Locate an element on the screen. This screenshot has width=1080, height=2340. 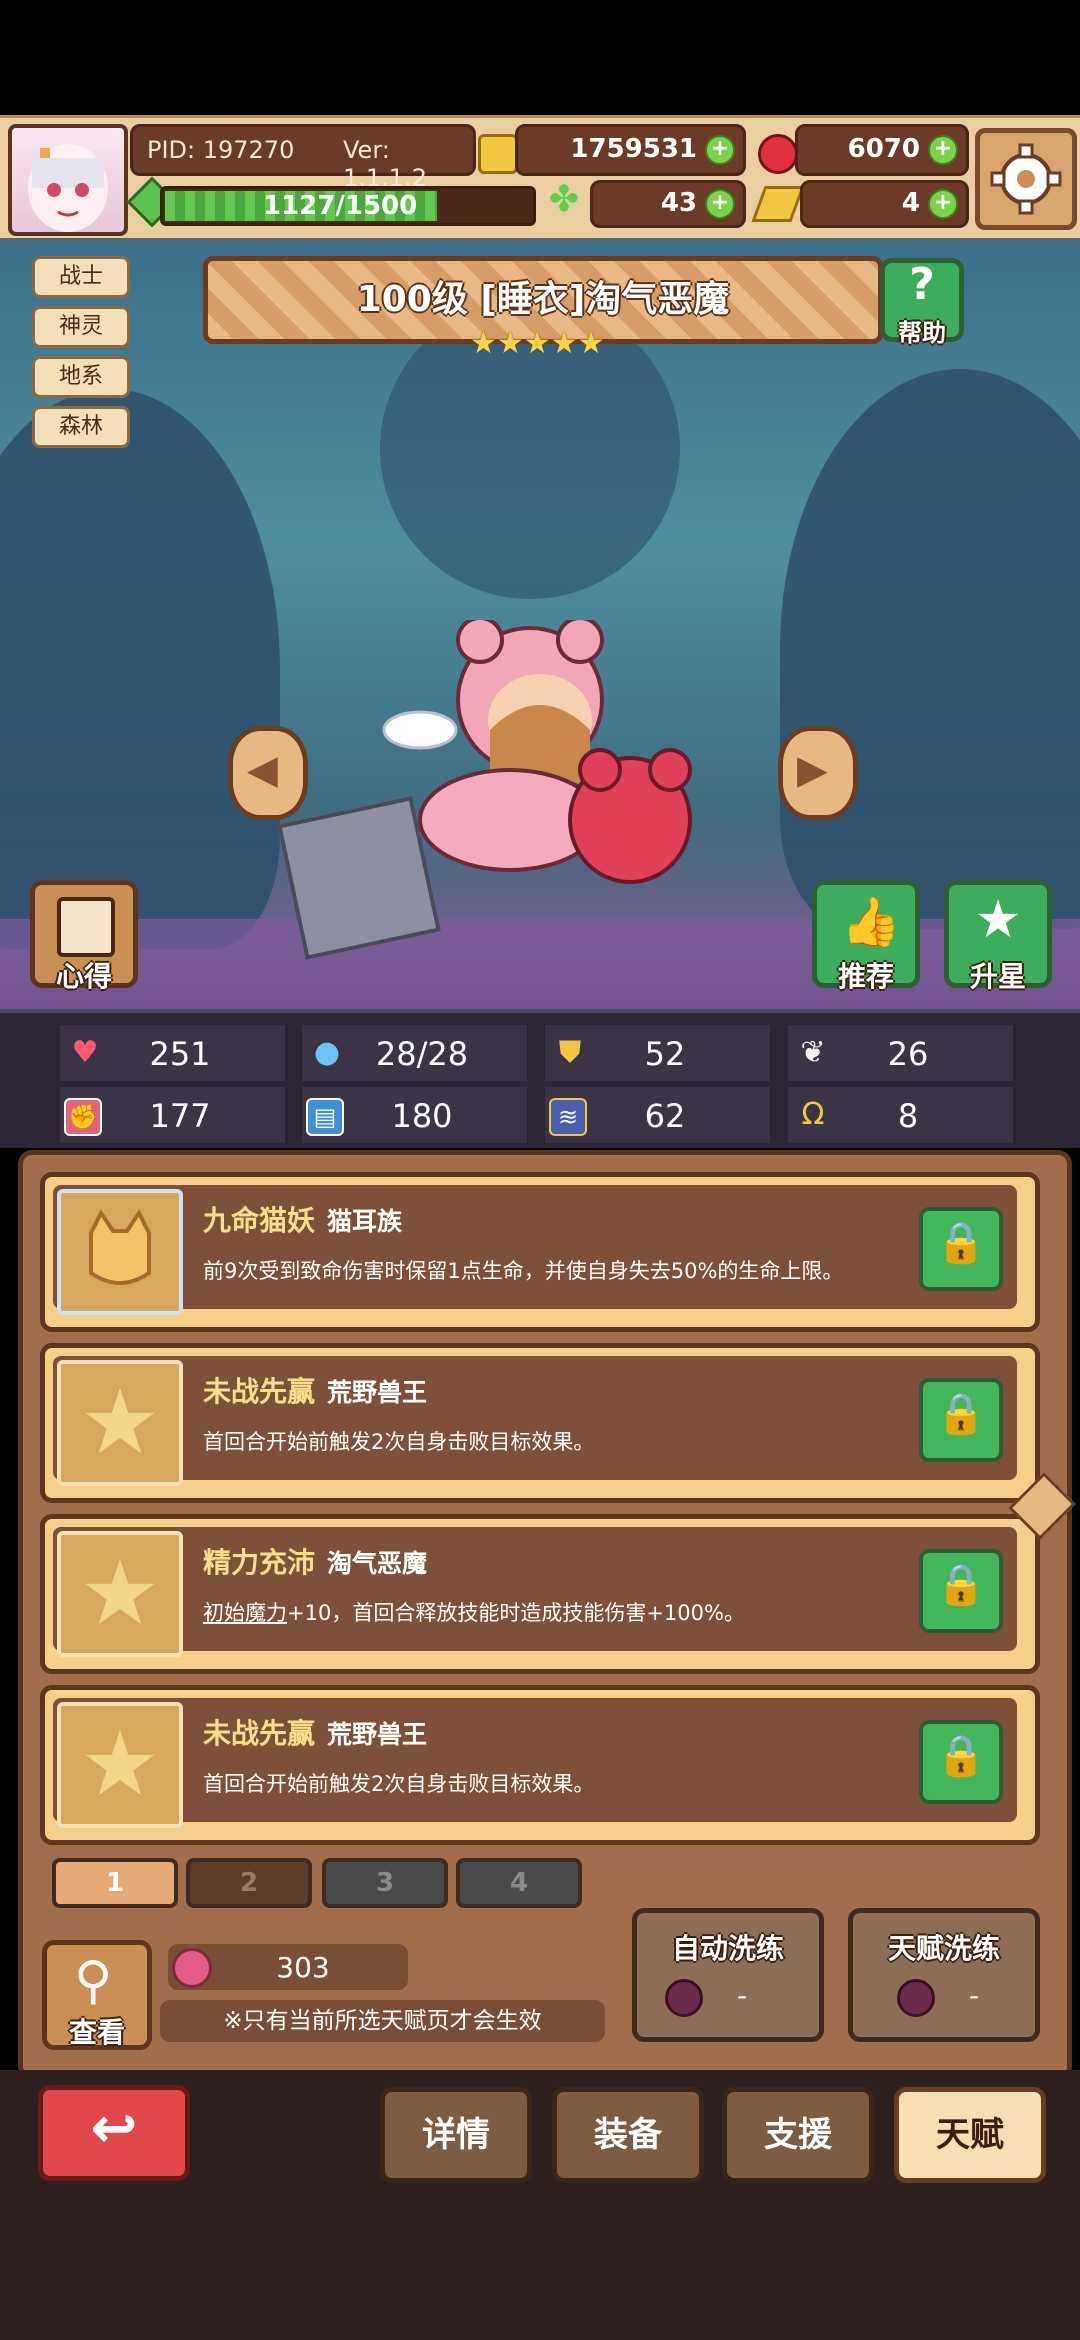
hero-character is located at coordinates (537, 752).